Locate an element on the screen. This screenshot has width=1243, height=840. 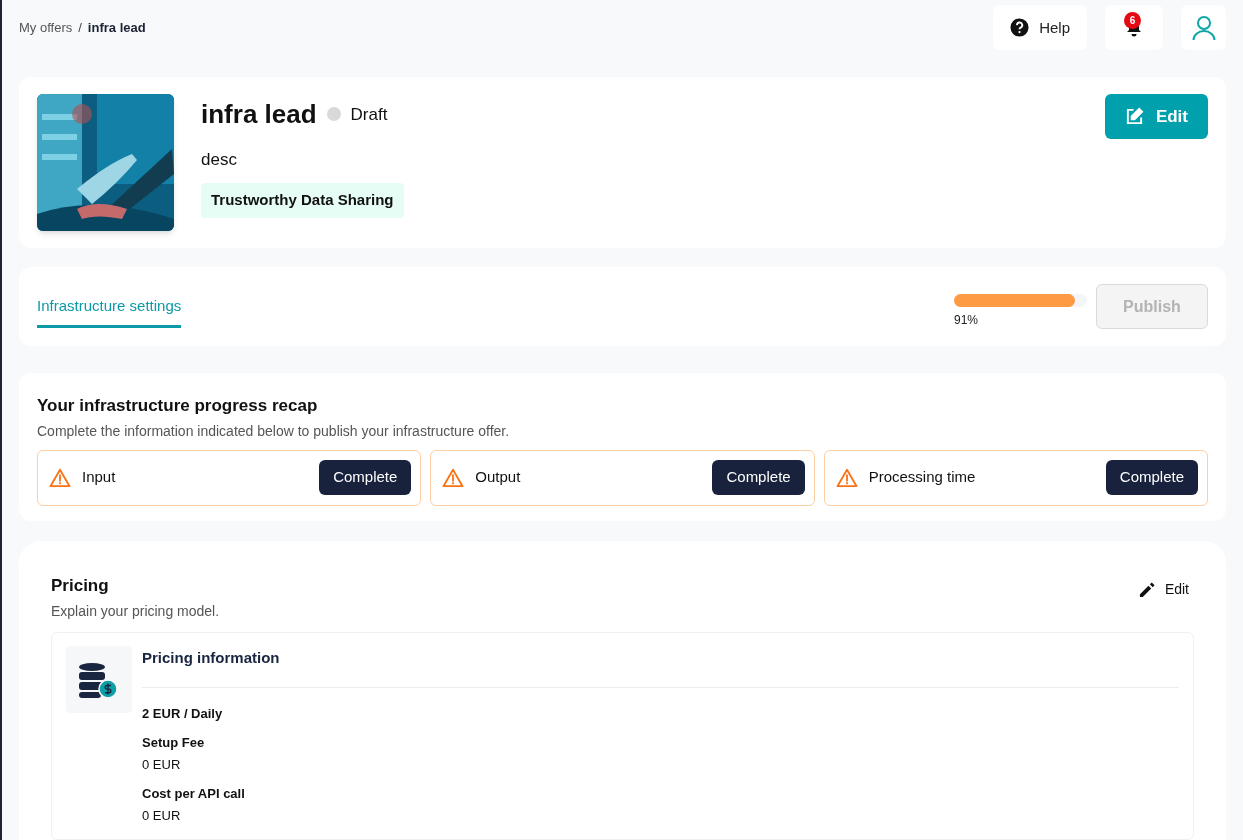
recap-item-label: Input is located at coordinates (99, 477).